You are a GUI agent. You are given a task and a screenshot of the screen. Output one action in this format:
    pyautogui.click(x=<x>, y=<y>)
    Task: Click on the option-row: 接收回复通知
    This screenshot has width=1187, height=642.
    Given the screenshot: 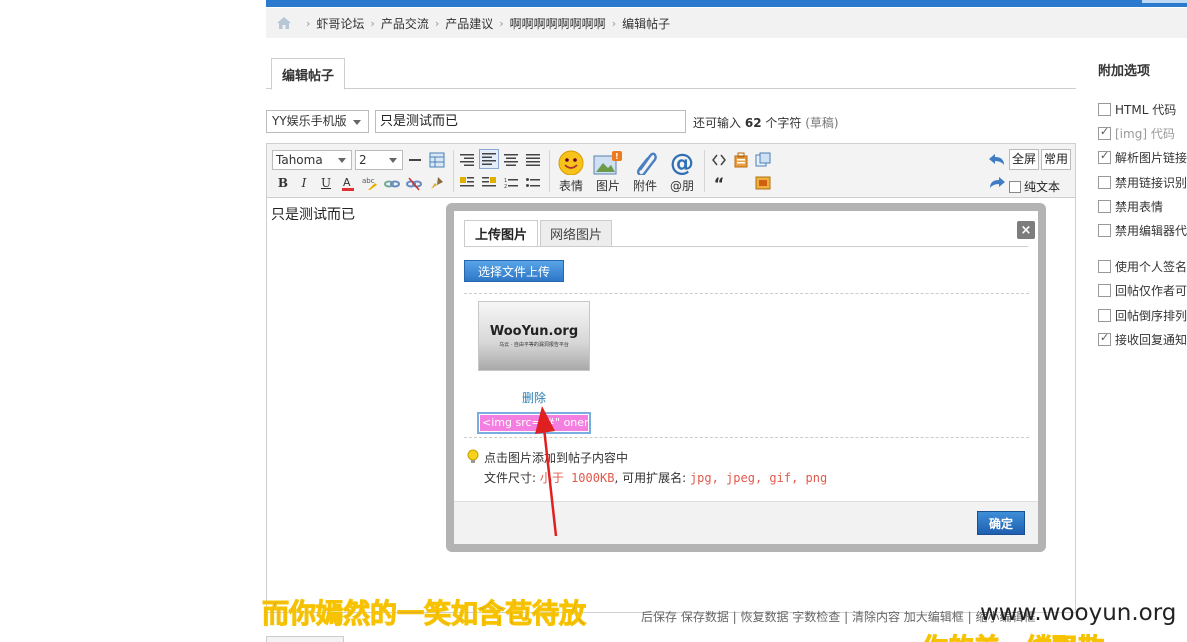 What is the action you would take?
    pyautogui.click(x=1142, y=339)
    